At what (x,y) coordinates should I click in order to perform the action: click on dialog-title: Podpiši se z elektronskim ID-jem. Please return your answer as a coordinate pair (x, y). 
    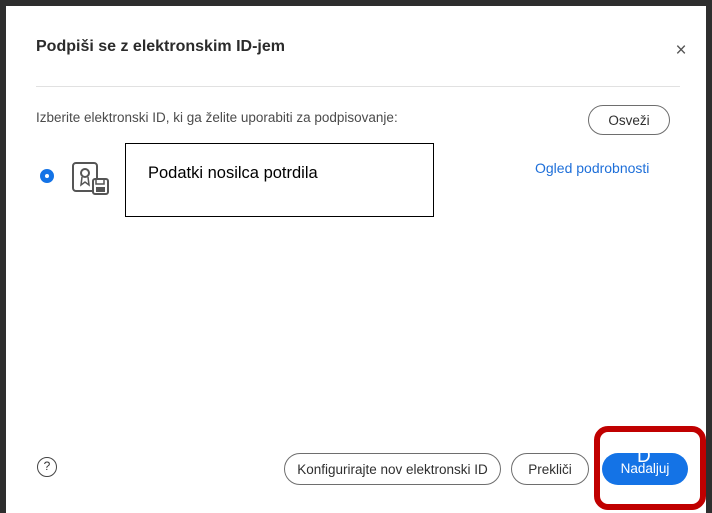
    Looking at the image, I should click on (160, 46).